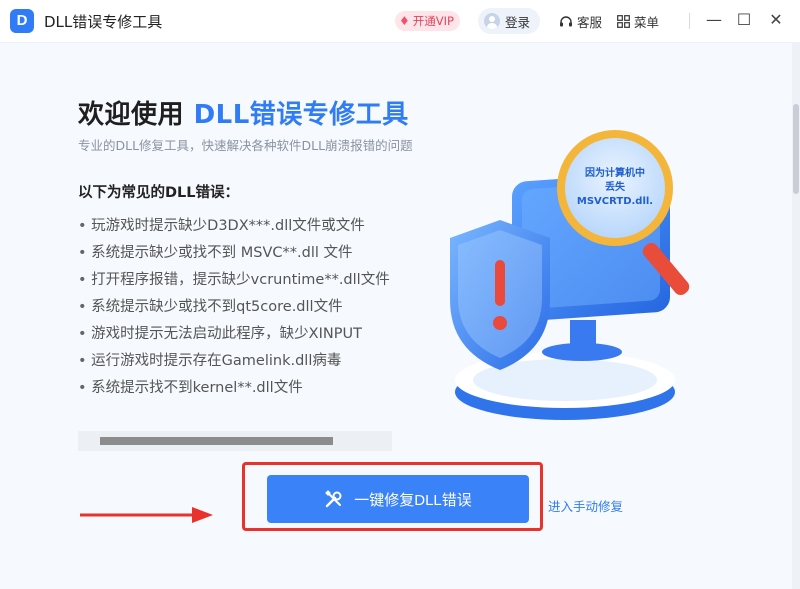  Describe the element at coordinates (744, 19) in the screenshot. I see `maximize-icon: ☐` at that location.